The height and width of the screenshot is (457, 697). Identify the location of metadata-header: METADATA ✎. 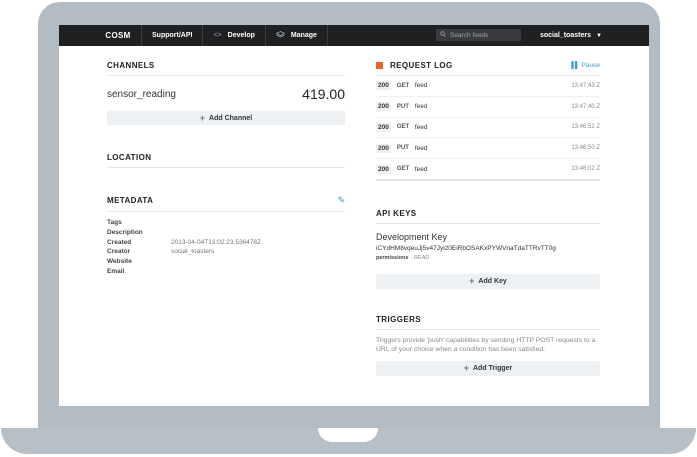
(226, 200).